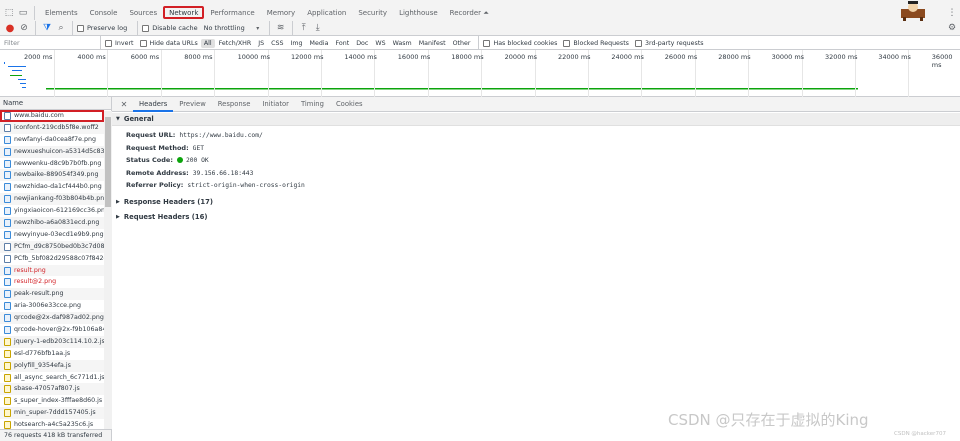  I want to click on detail-tab-initiator: Initiator, so click(275, 104).